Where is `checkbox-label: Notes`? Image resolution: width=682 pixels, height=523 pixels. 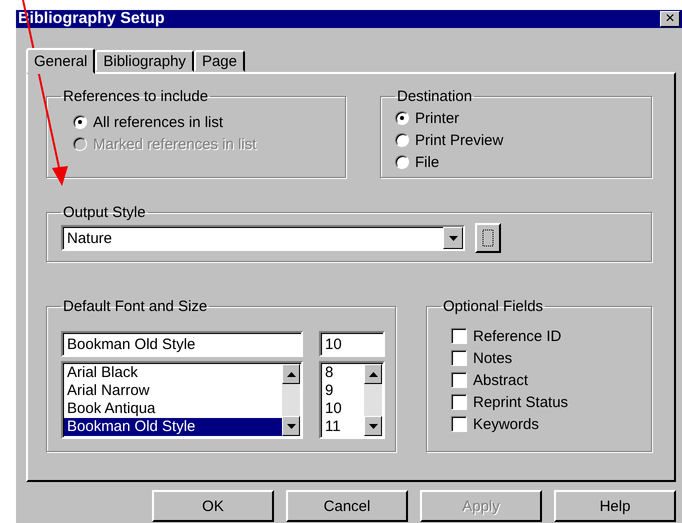 checkbox-label: Notes is located at coordinates (492, 358).